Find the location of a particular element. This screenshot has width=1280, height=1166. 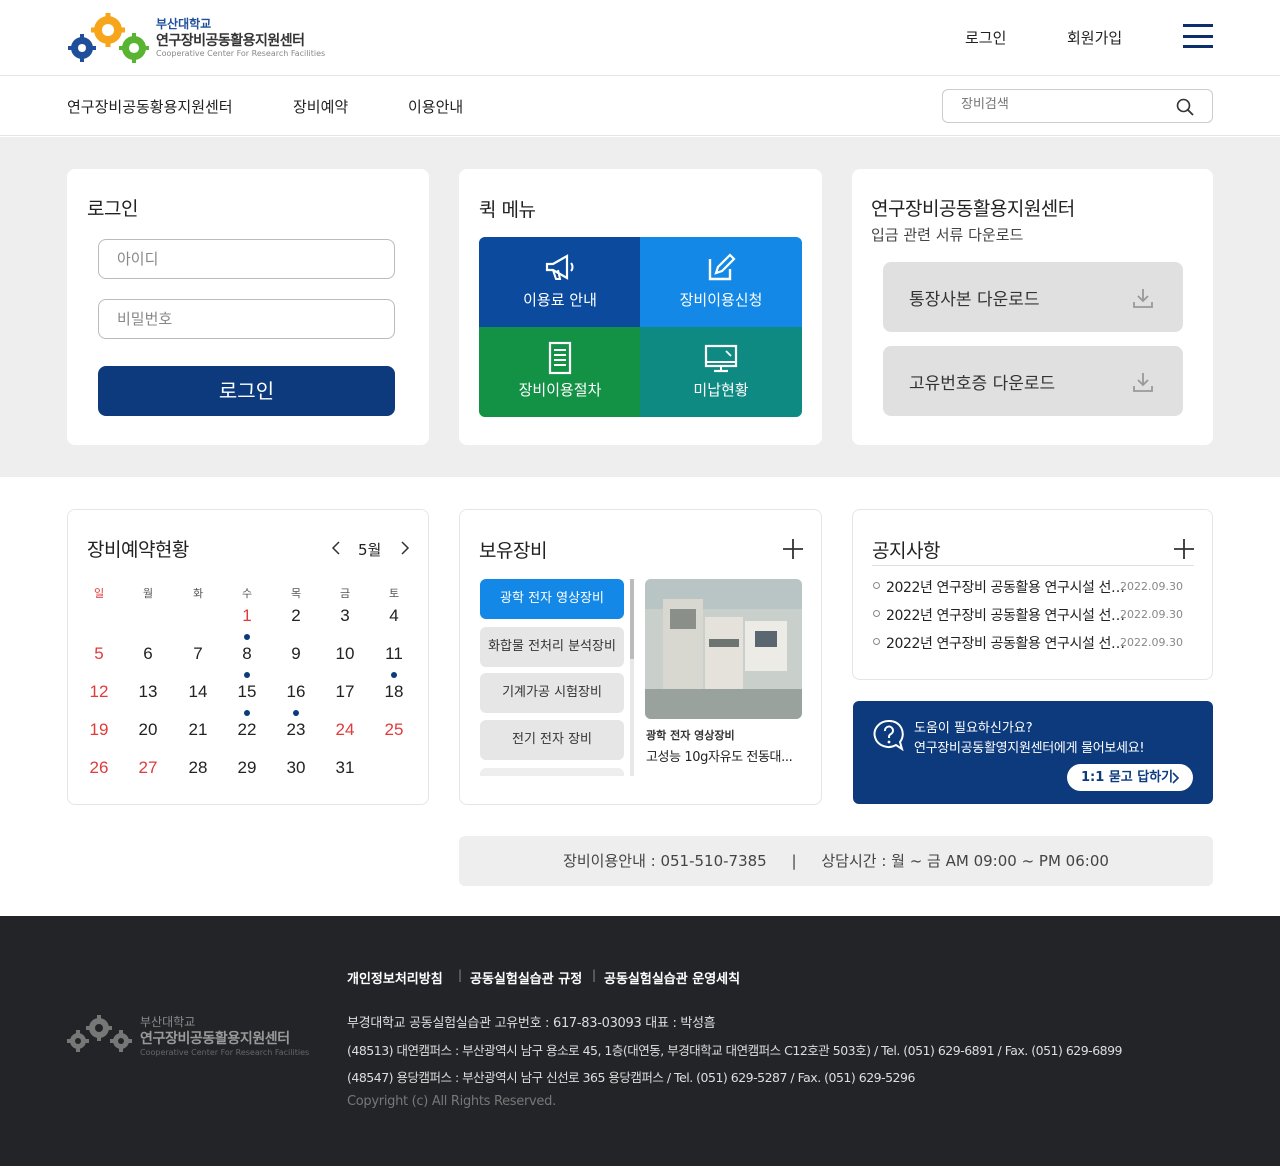

id-certificate-download-button: 고유번호증 다운로드 is located at coordinates (1033, 381).